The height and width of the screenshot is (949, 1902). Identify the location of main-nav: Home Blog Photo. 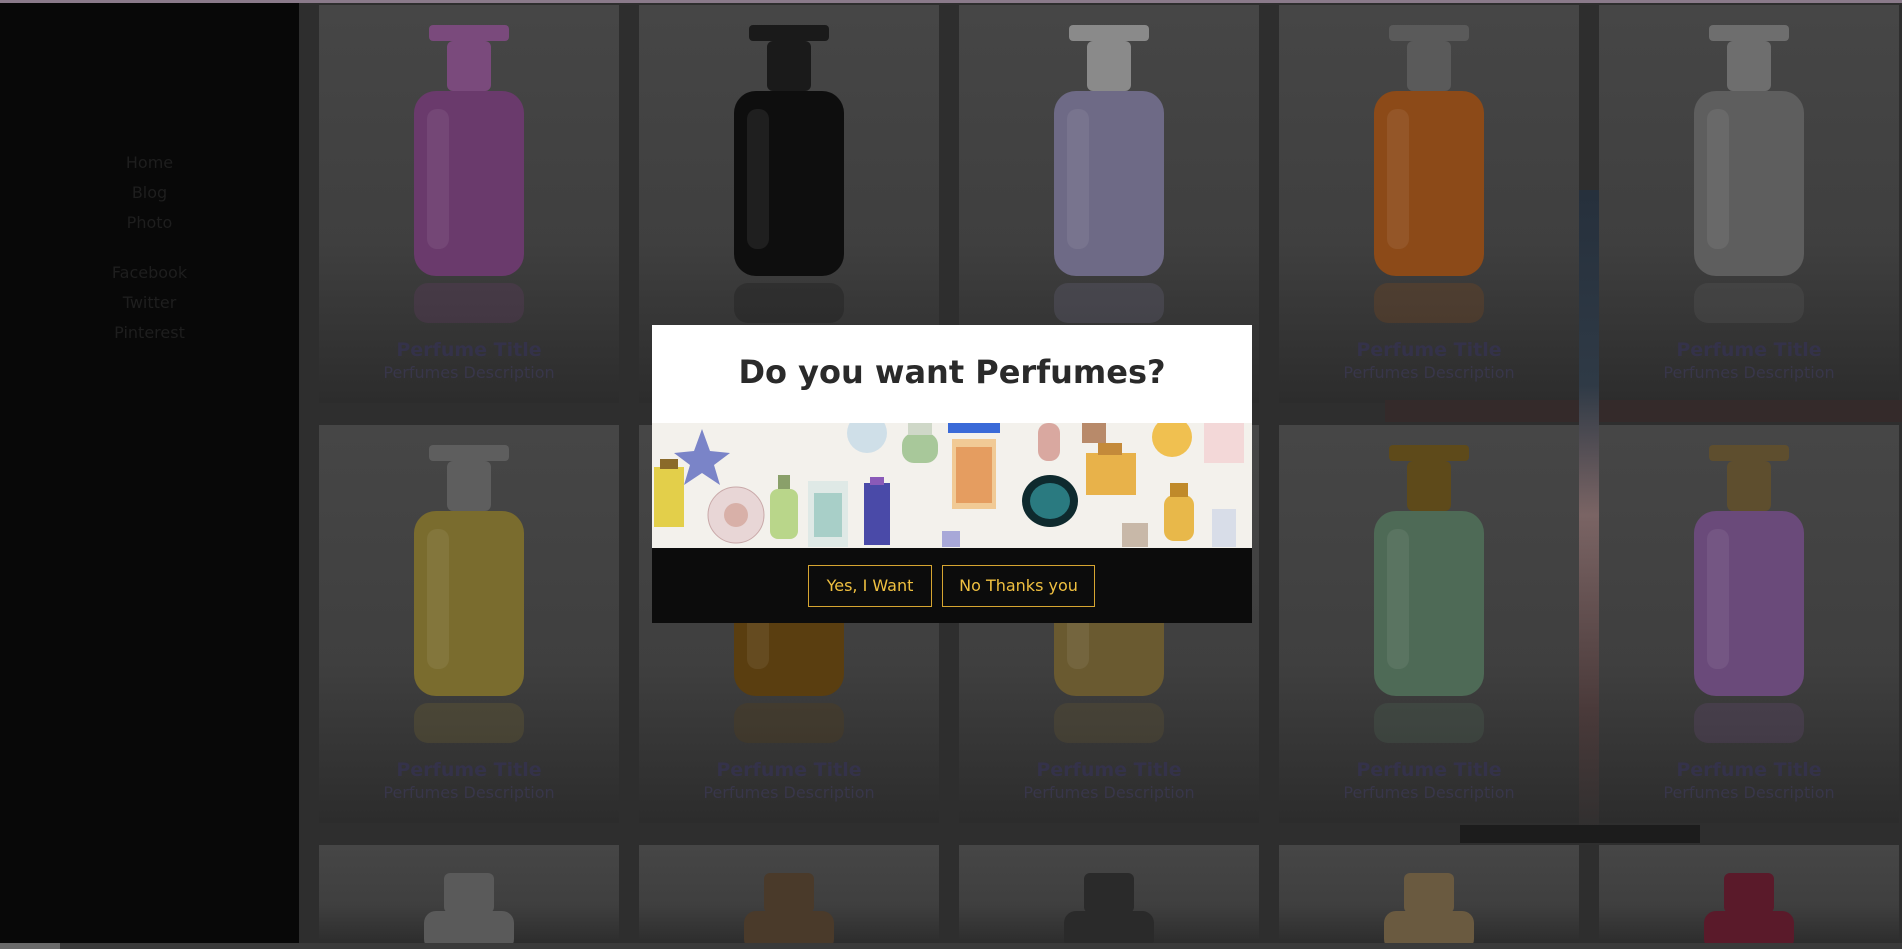
(149, 193).